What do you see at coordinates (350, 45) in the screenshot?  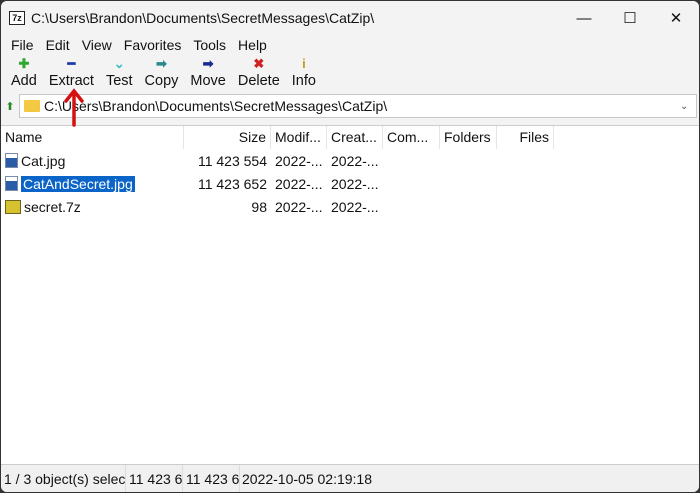 I see `menu-bar: File Edit View Favorites Tools Help` at bounding box center [350, 45].